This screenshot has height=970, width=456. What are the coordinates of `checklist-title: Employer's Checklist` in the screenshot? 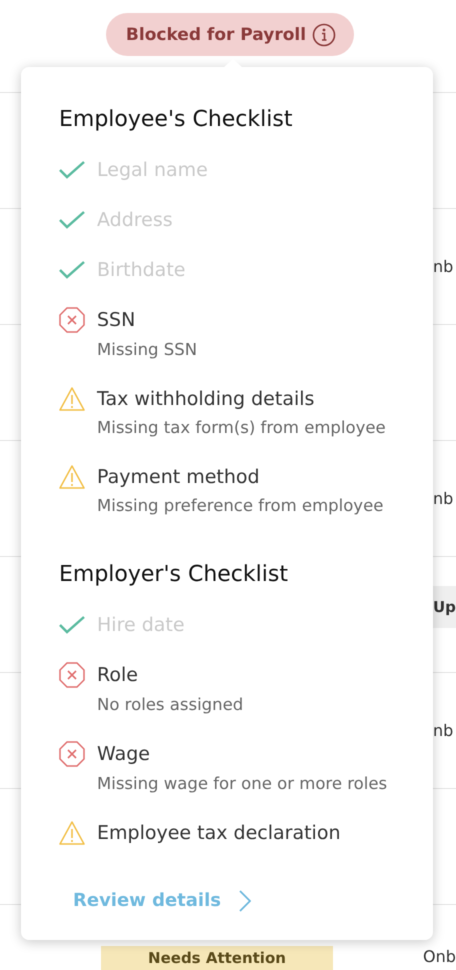 It's located at (174, 575).